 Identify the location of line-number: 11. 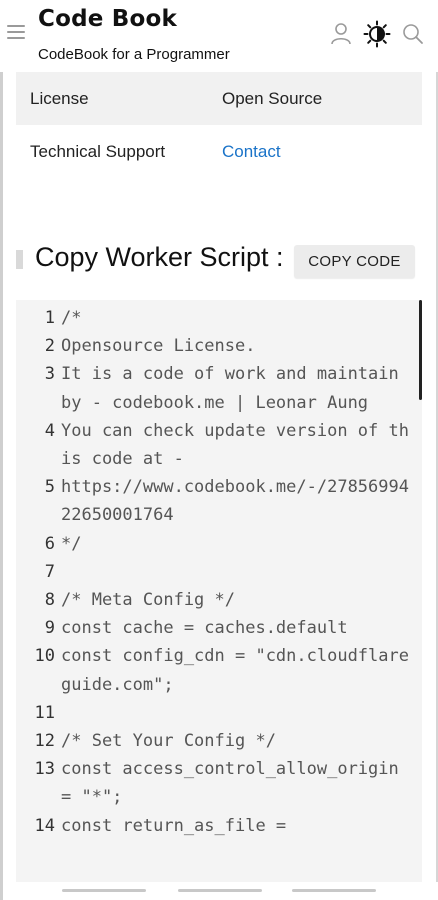
(44, 712).